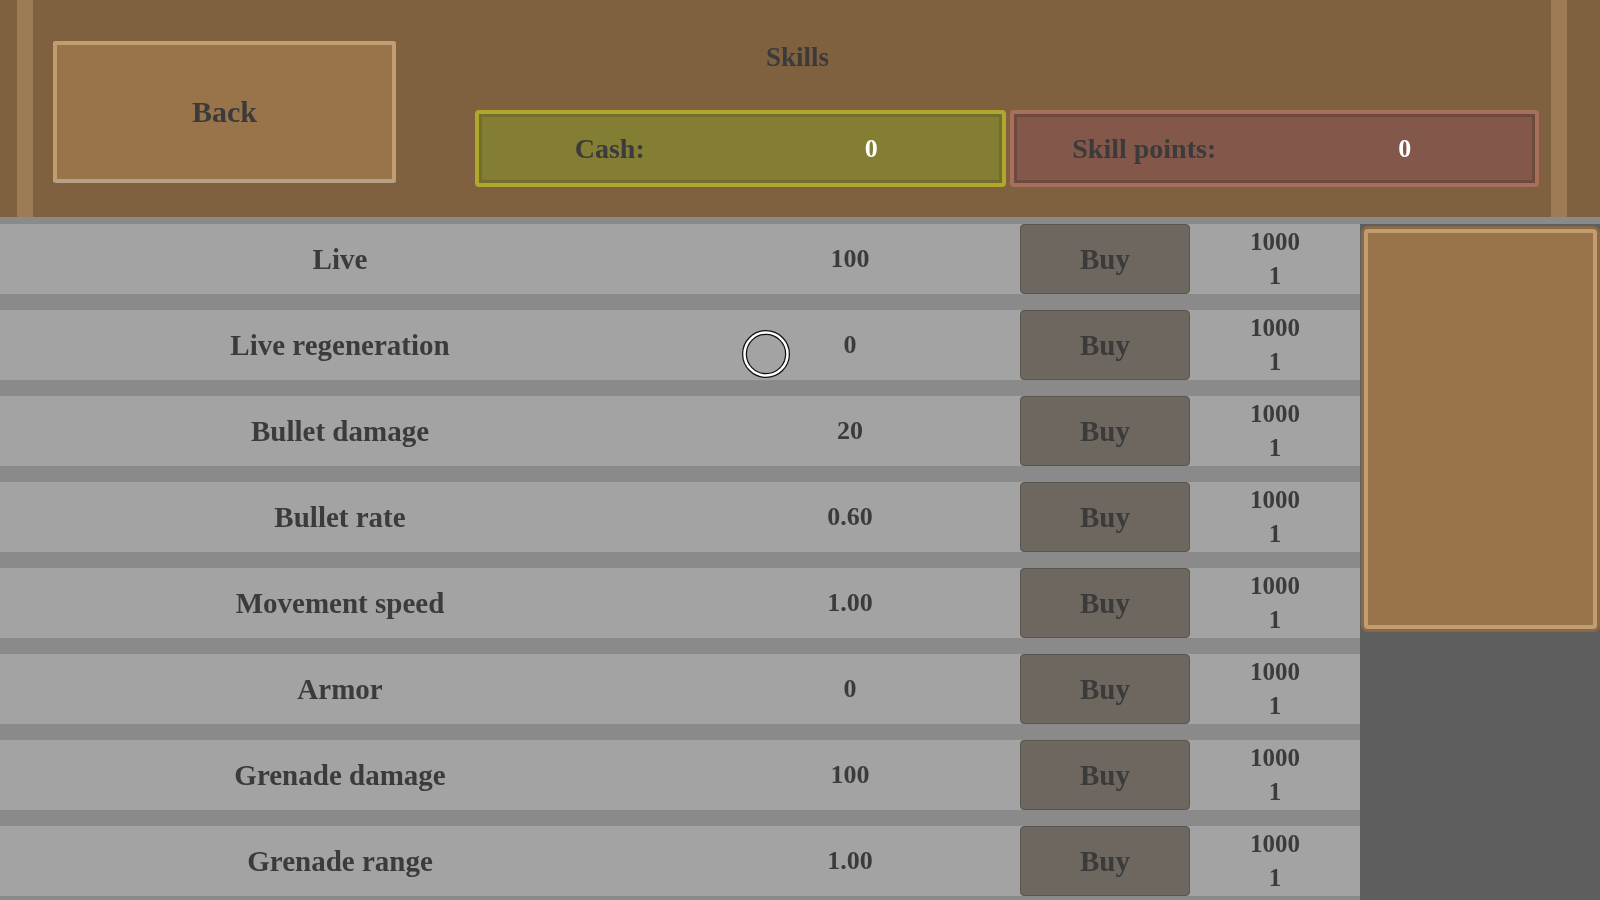  What do you see at coordinates (1144, 148) in the screenshot?
I see `skill-points-label: Skill points:` at bounding box center [1144, 148].